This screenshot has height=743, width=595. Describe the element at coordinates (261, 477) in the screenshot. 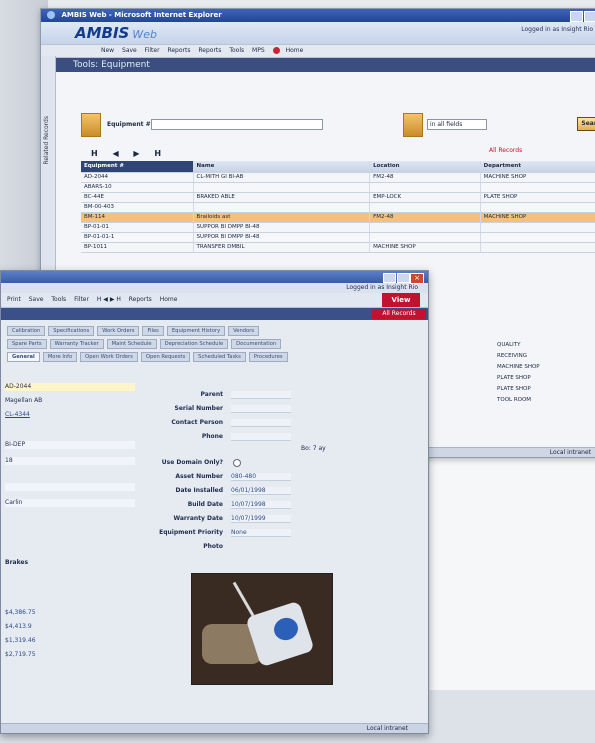

I see `asset-number-field: 080-480` at that location.